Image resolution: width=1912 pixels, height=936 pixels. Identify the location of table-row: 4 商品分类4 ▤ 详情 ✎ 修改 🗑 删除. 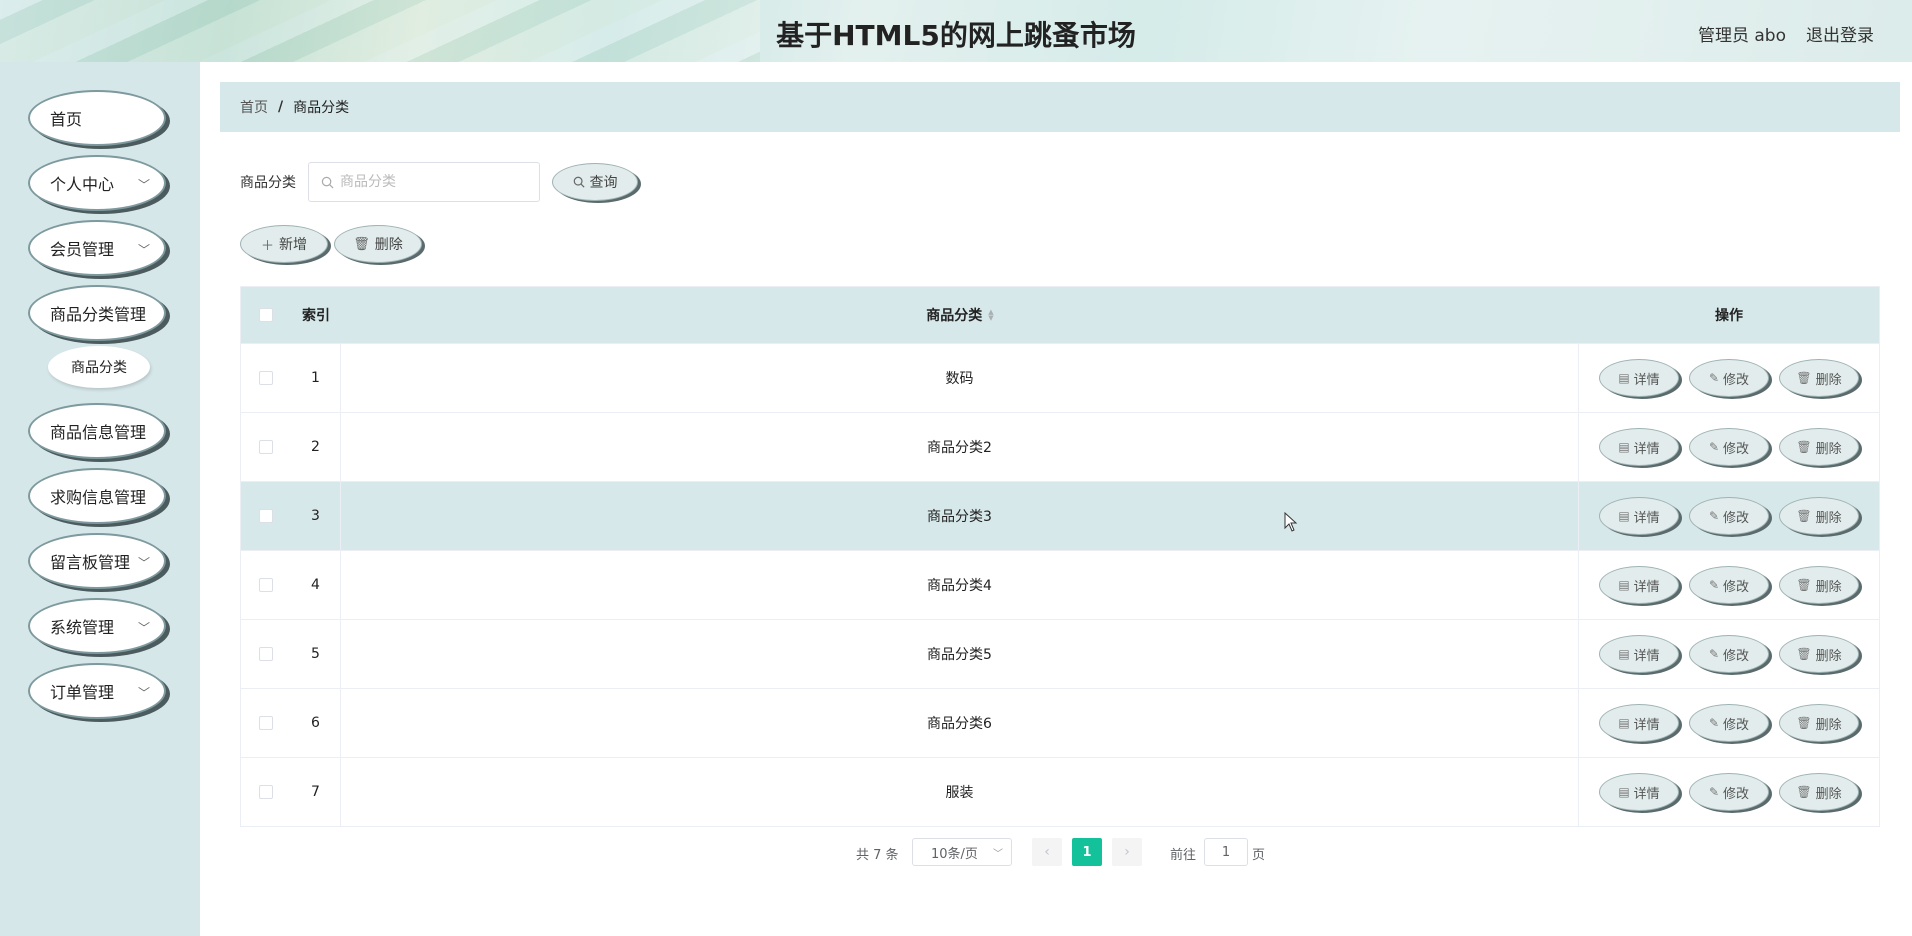
(1060, 584).